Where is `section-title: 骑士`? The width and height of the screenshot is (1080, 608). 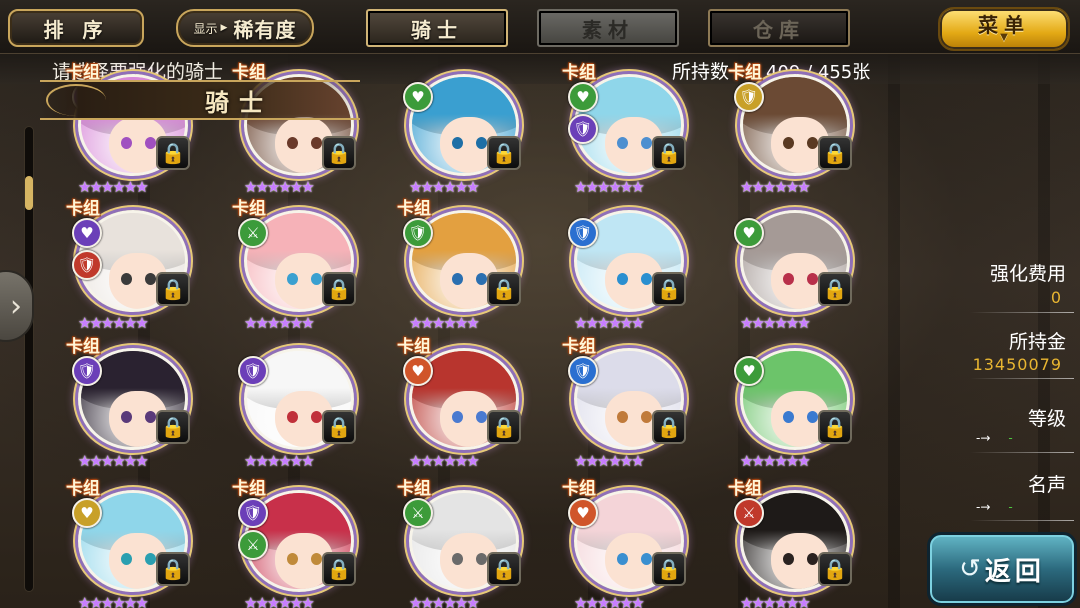
section-title: 骑士 is located at coordinates (239, 102).